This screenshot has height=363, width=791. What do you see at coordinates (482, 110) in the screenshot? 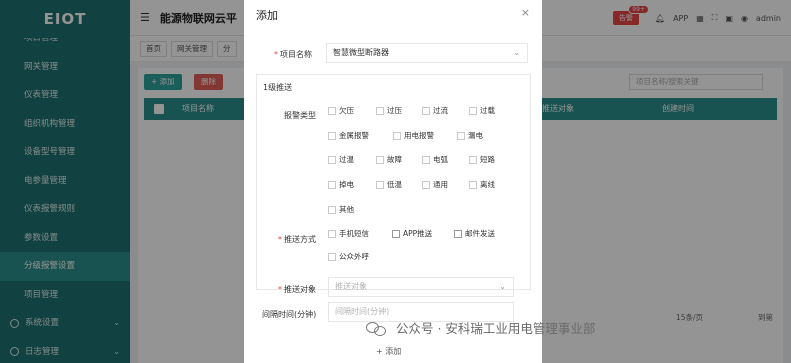
I see `checkbox-overload: 过载` at bounding box center [482, 110].